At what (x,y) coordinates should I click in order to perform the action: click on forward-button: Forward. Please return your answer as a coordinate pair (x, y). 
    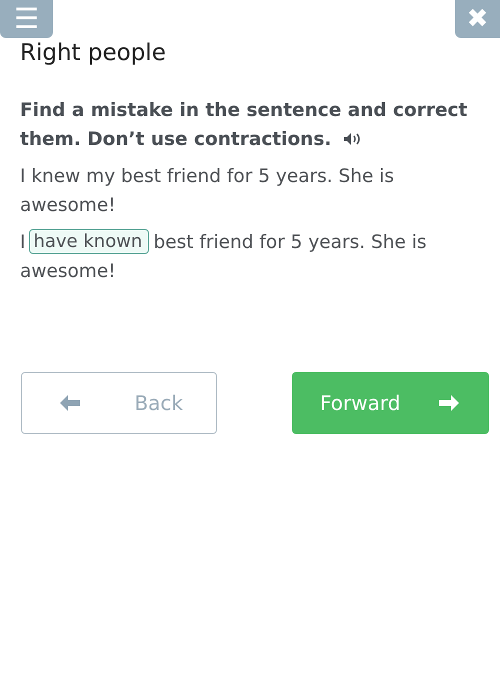
    Looking at the image, I should click on (390, 403).